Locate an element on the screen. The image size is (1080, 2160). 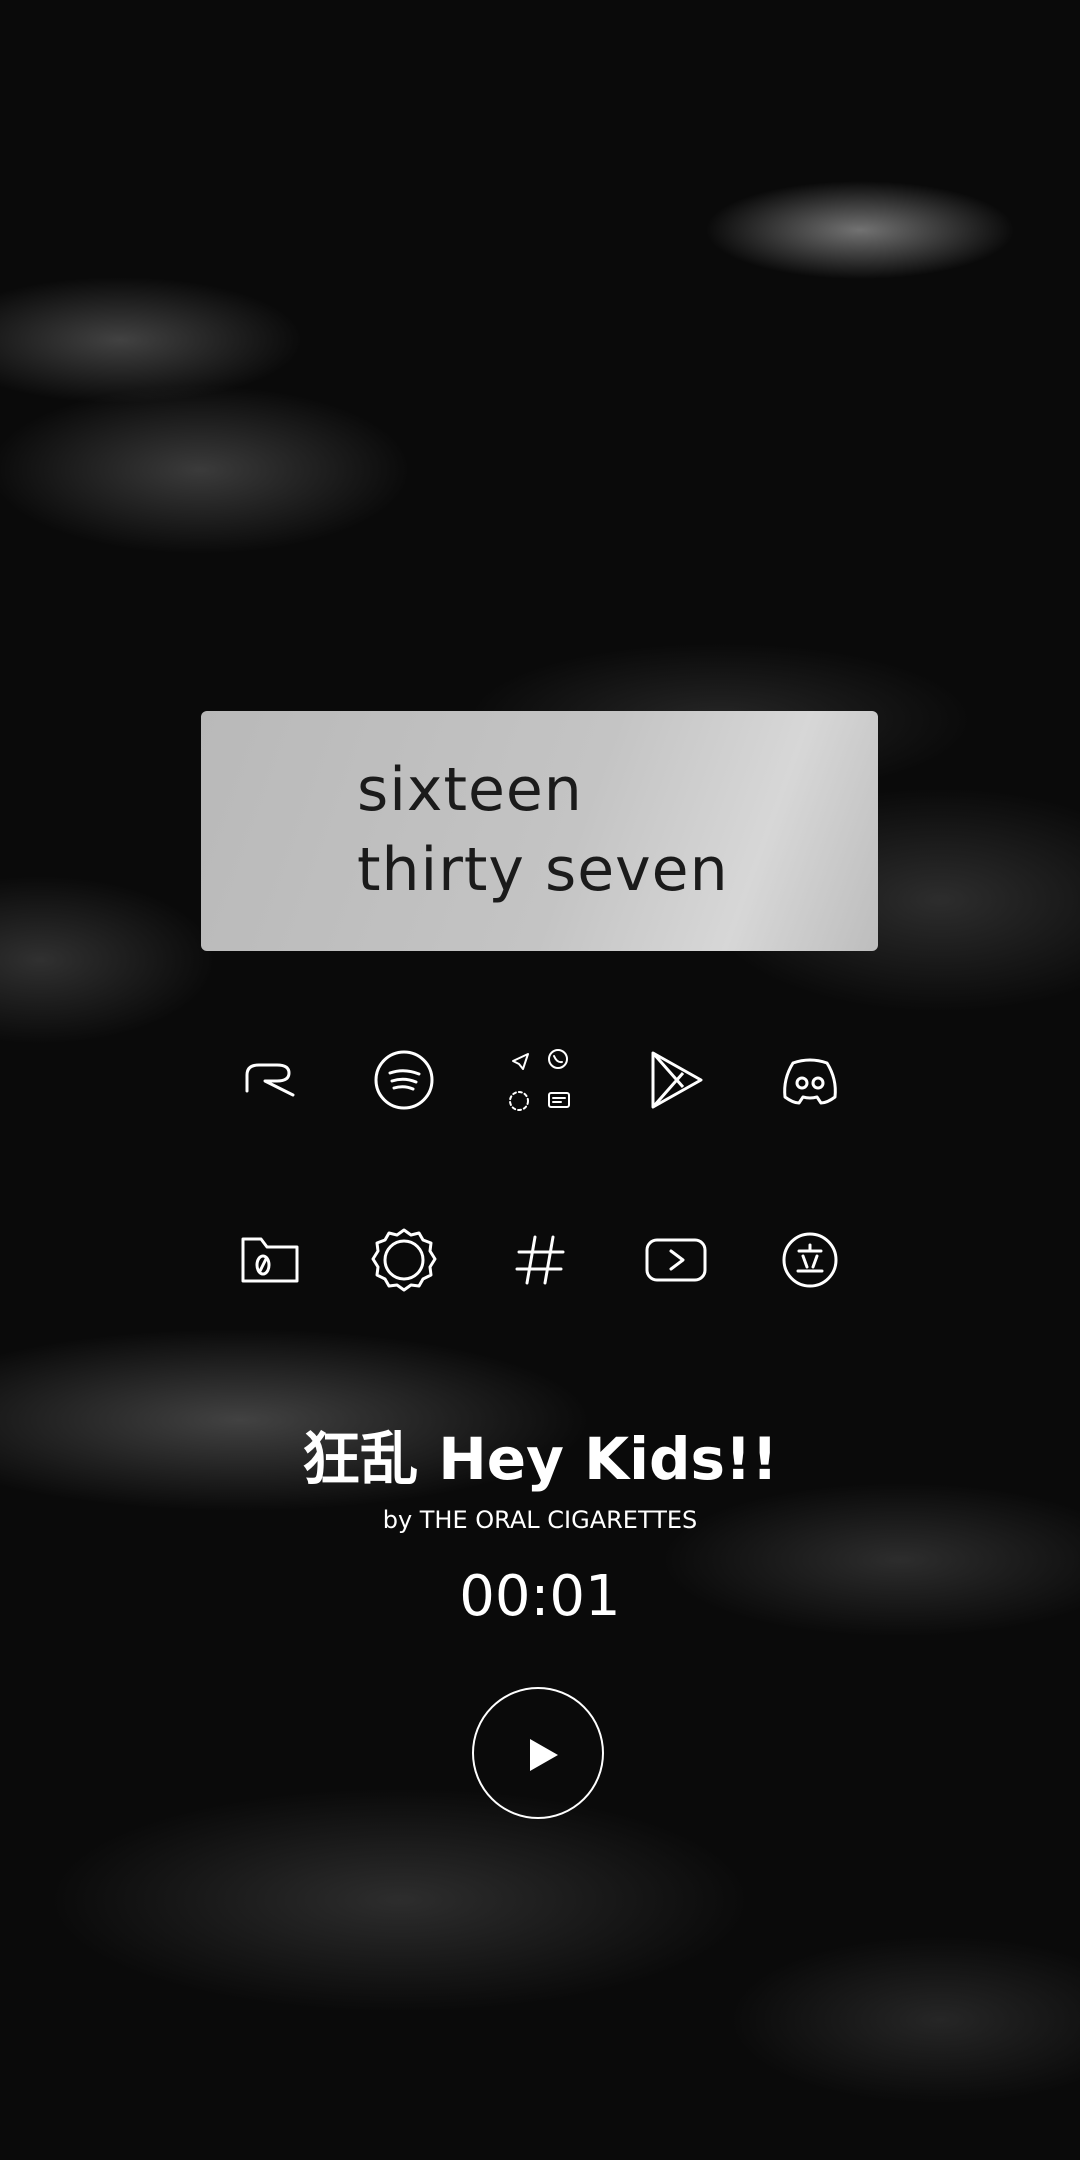
play-button is located at coordinates (538, 1753).